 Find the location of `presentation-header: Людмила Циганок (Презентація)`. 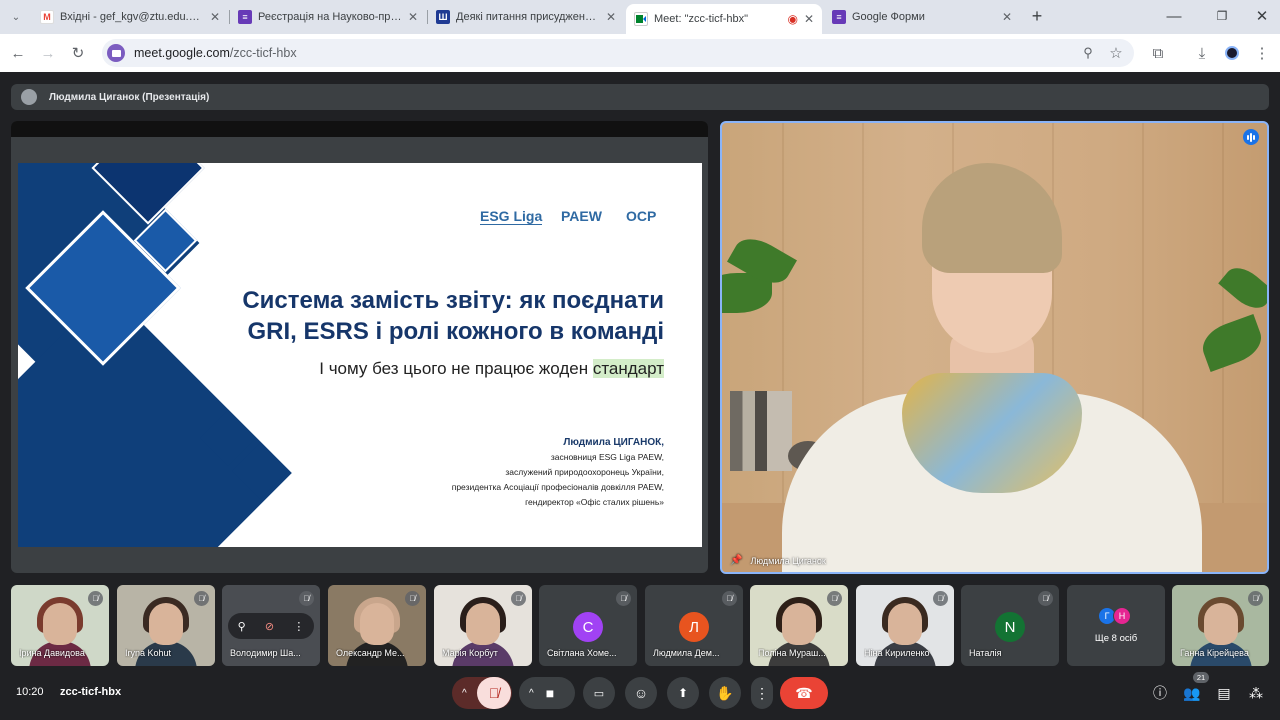

presentation-header: Людмила Циганок (Презентація) is located at coordinates (640, 97).